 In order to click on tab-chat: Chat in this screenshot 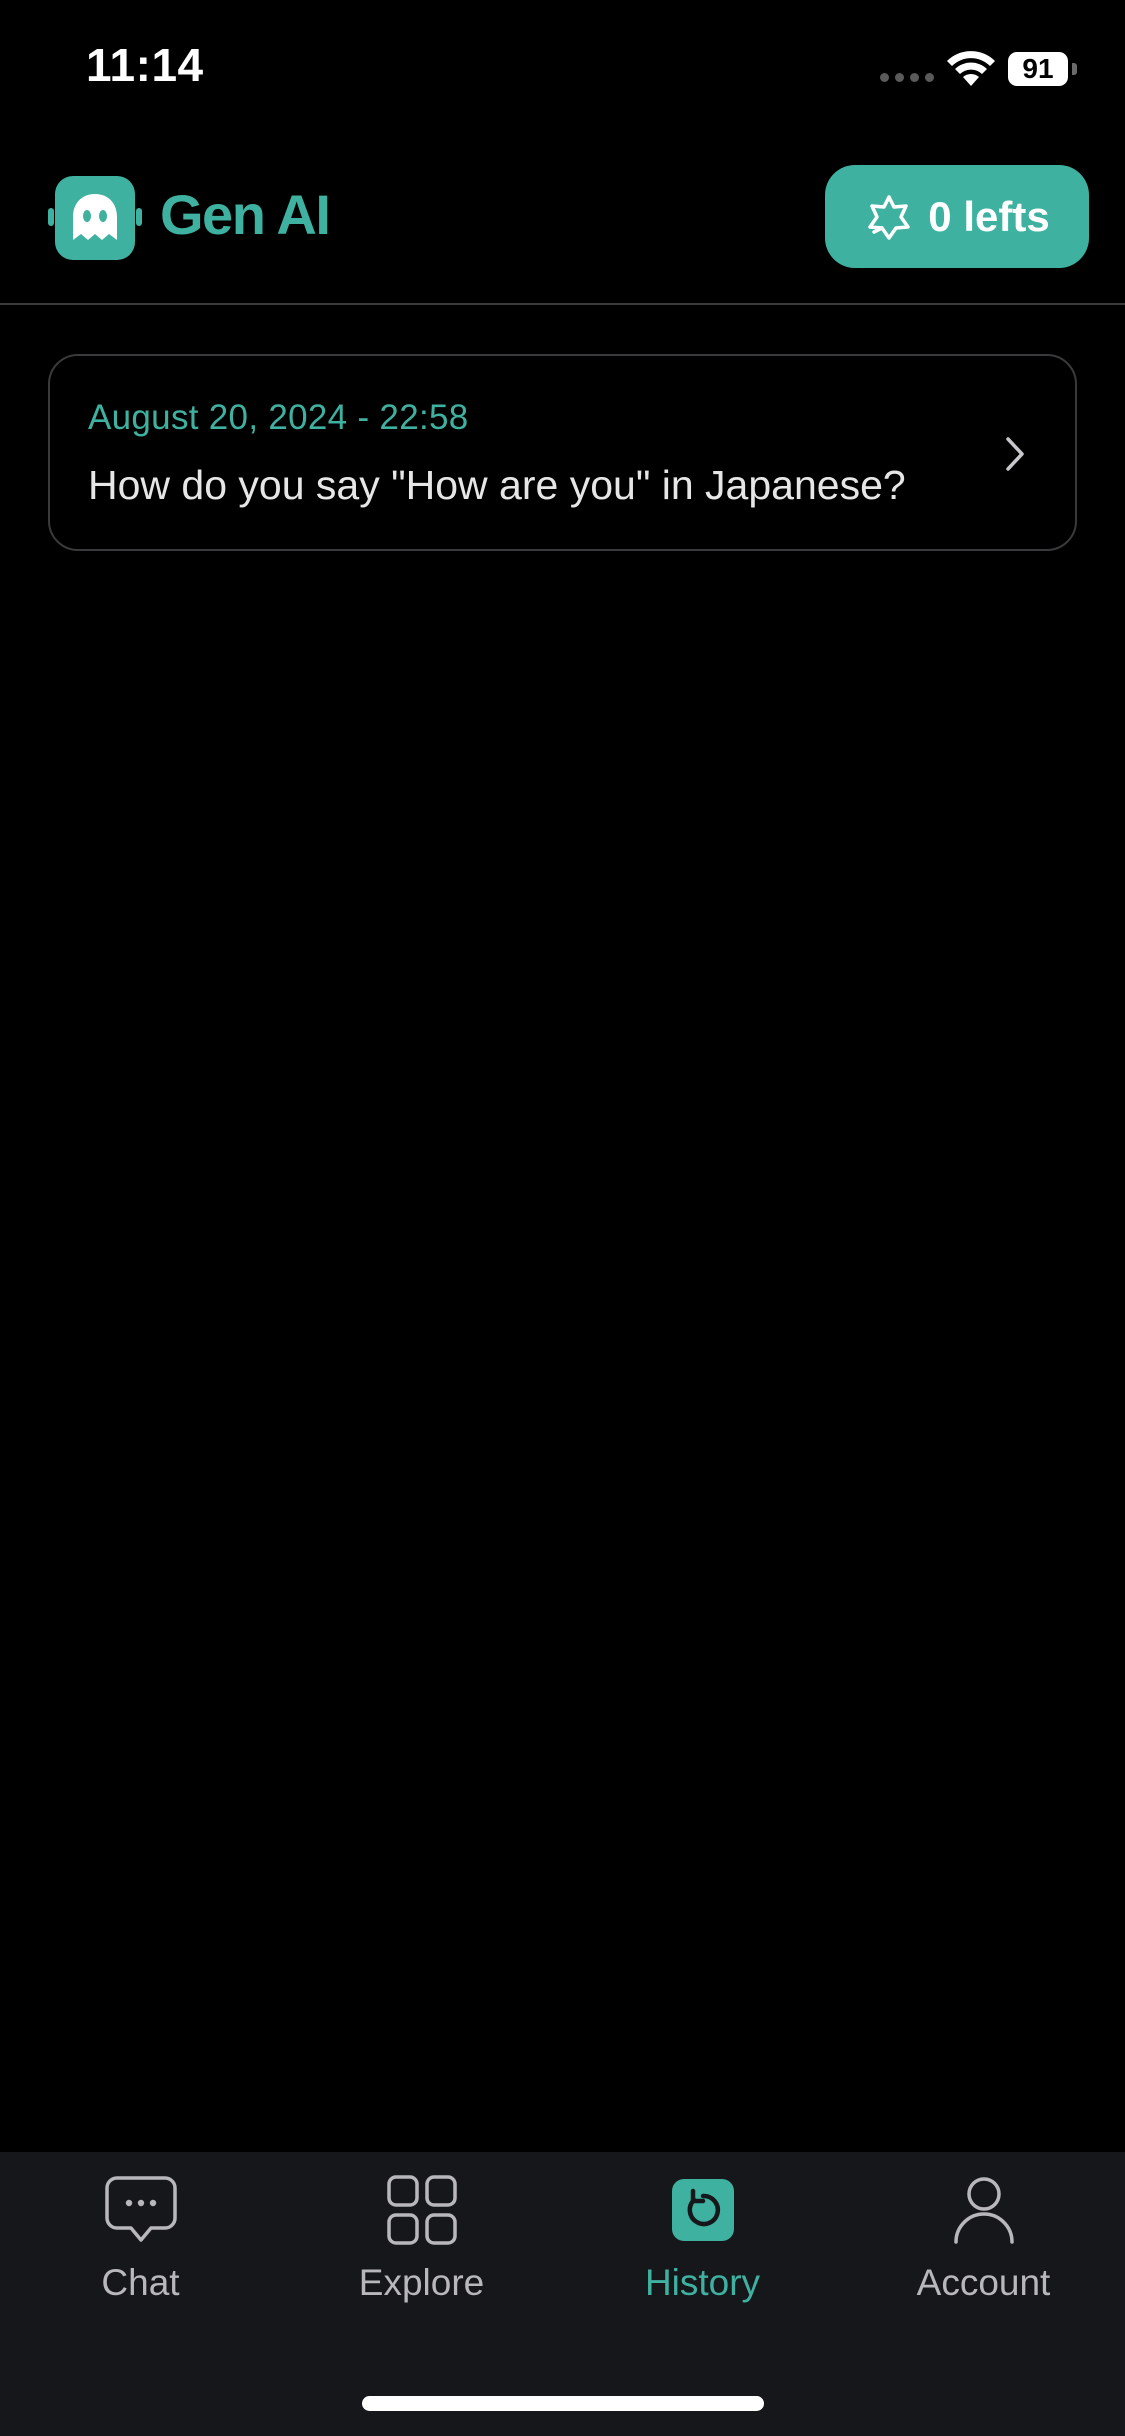, I will do `click(140, 2242)`.